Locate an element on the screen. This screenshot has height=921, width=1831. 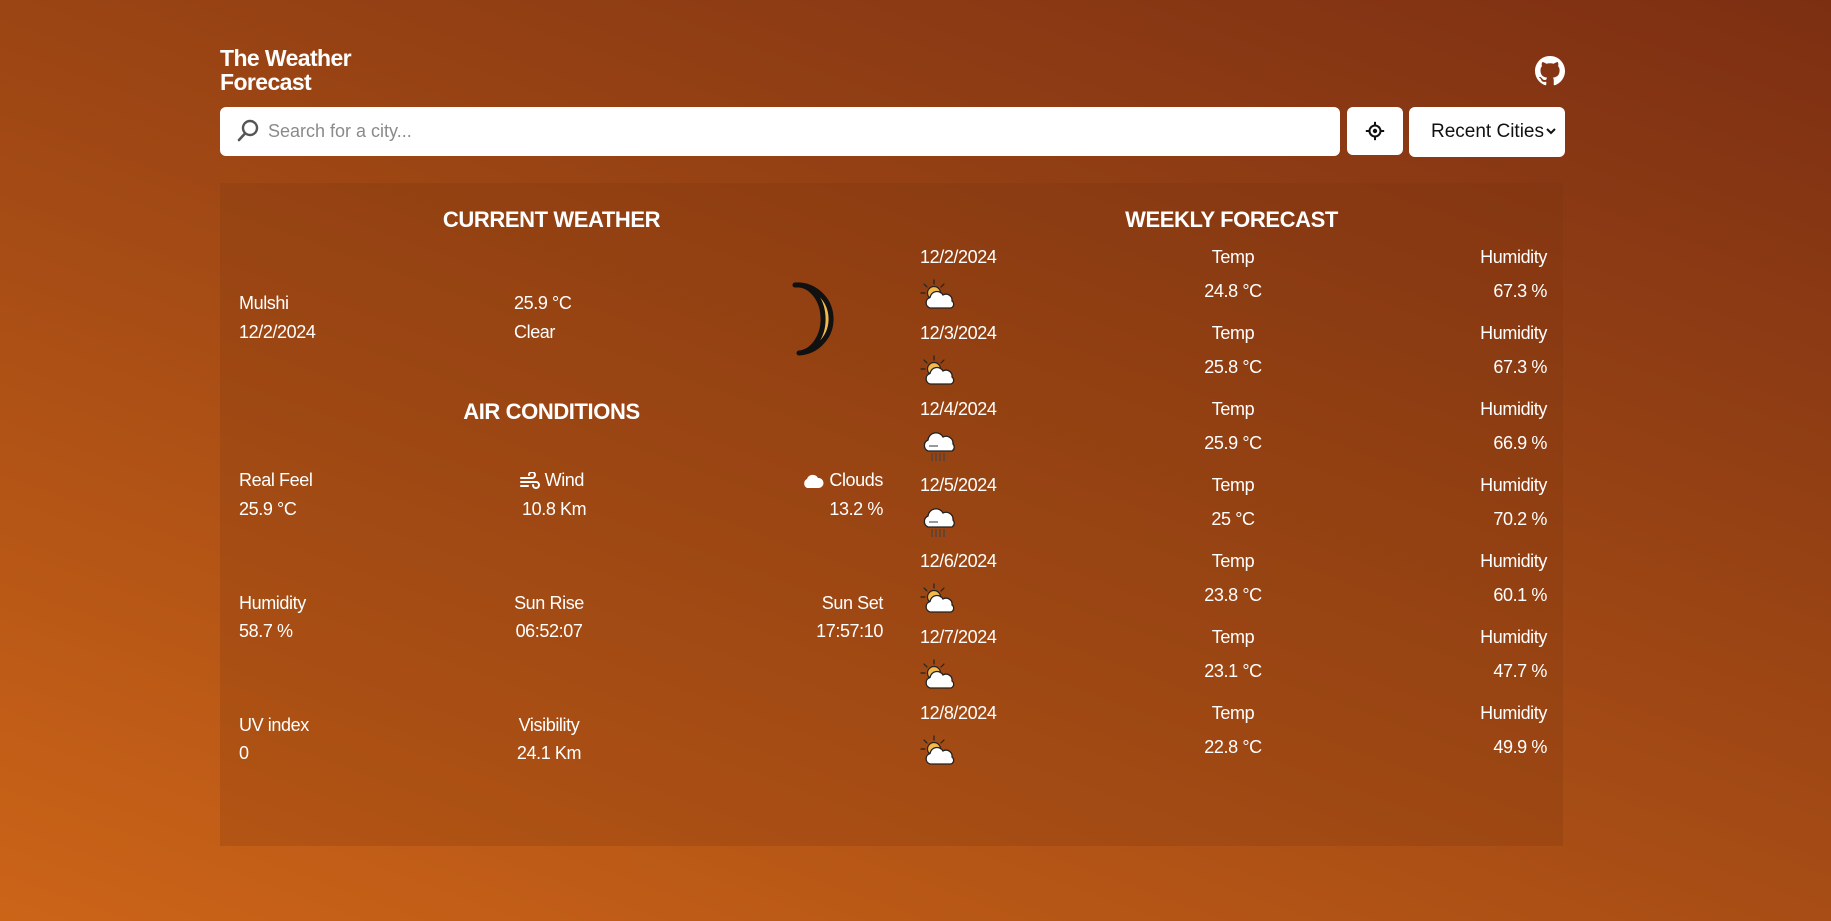
current-weather-heading: CURRENT WEATHER is located at coordinates (551, 219).